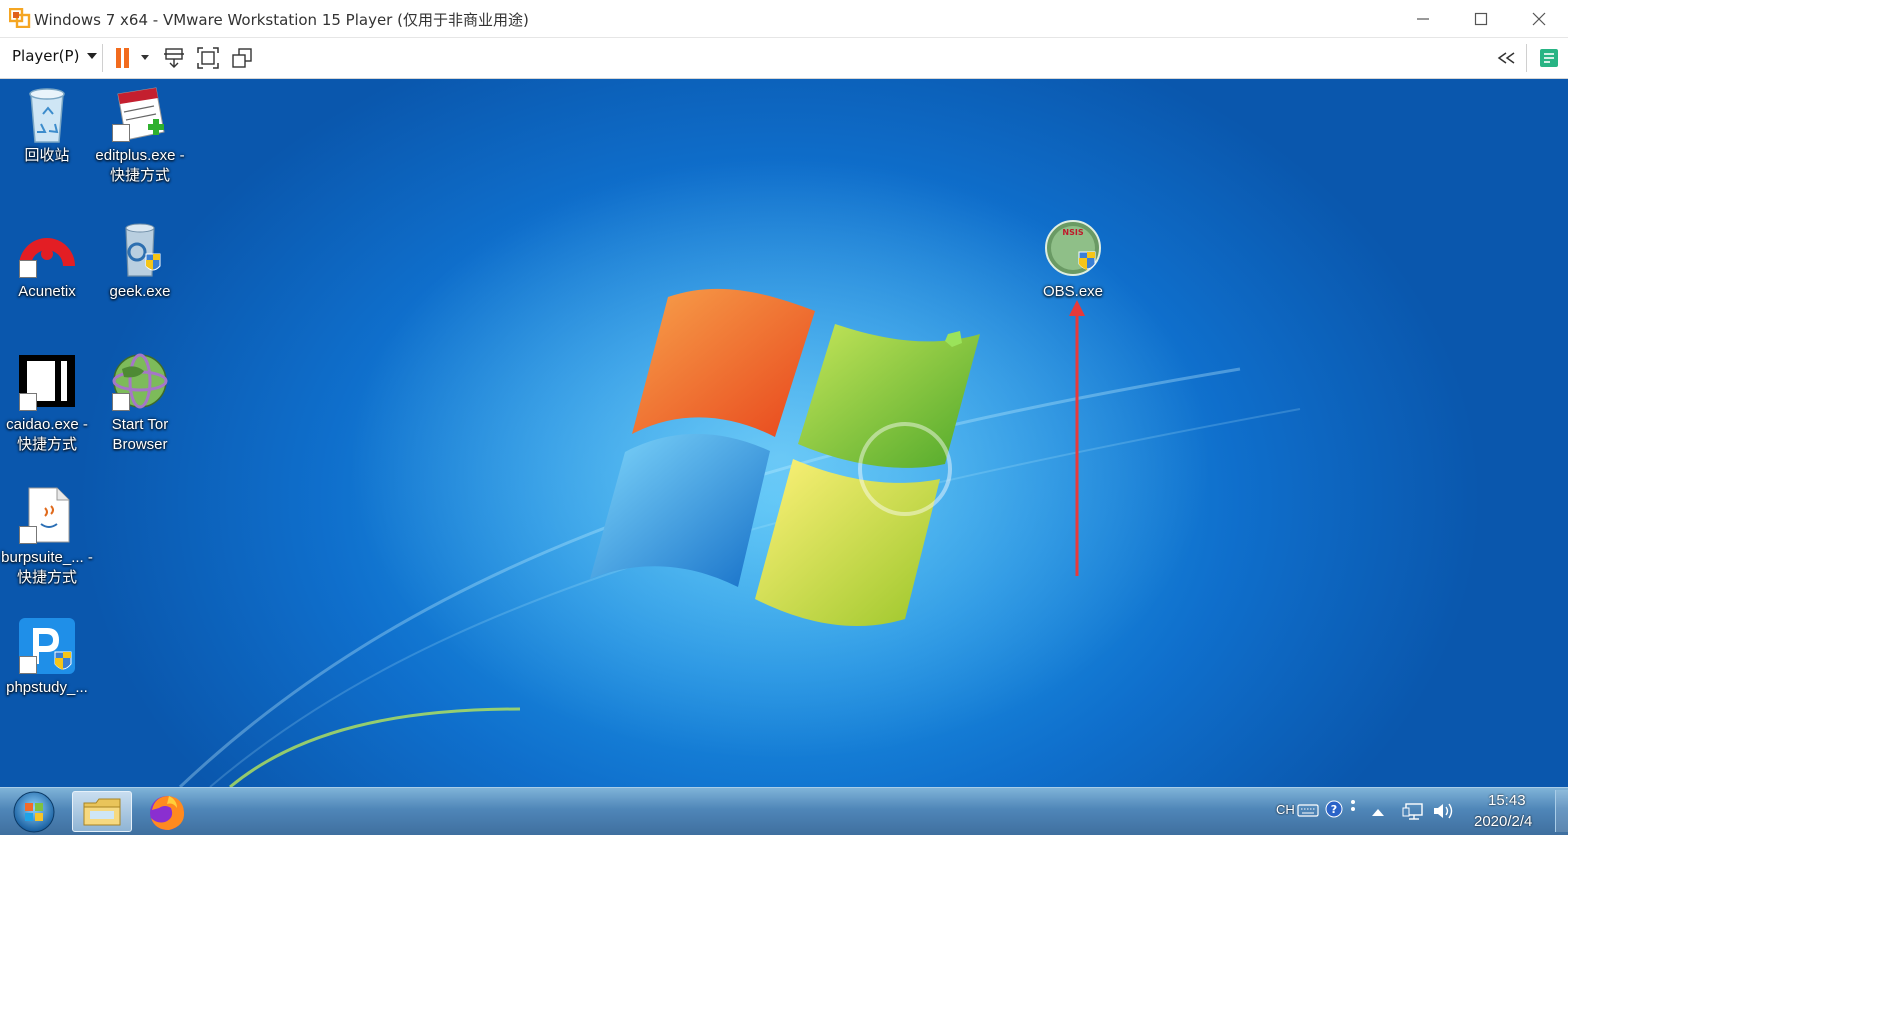  I want to click on desktop-icon-label: Start Tor Browser, so click(140, 434).